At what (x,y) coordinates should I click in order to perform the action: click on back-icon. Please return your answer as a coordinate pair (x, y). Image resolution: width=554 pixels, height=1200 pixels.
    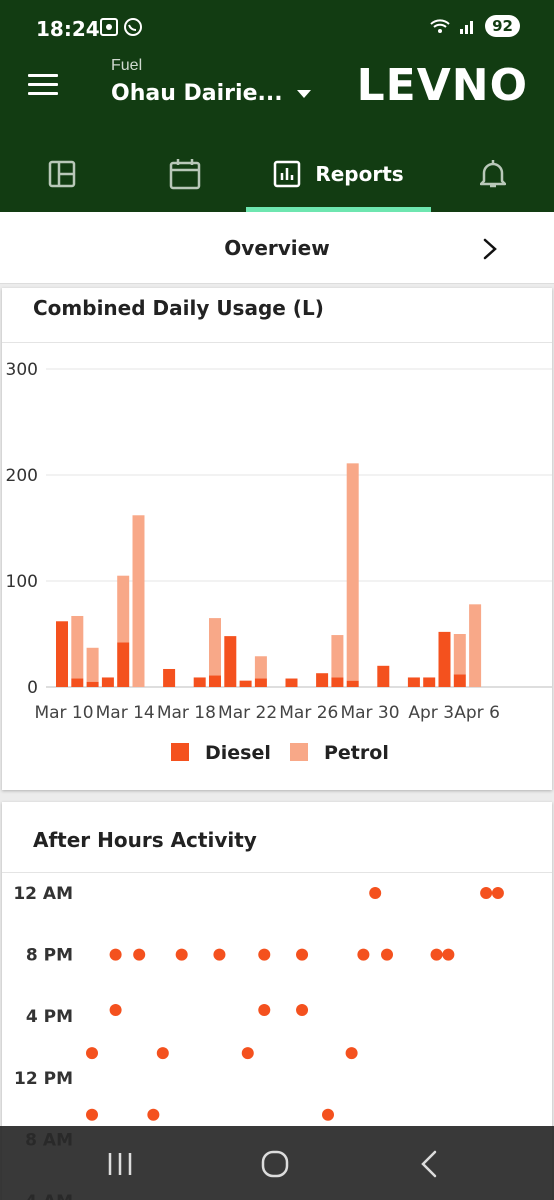
    Looking at the image, I should click on (429, 1164).